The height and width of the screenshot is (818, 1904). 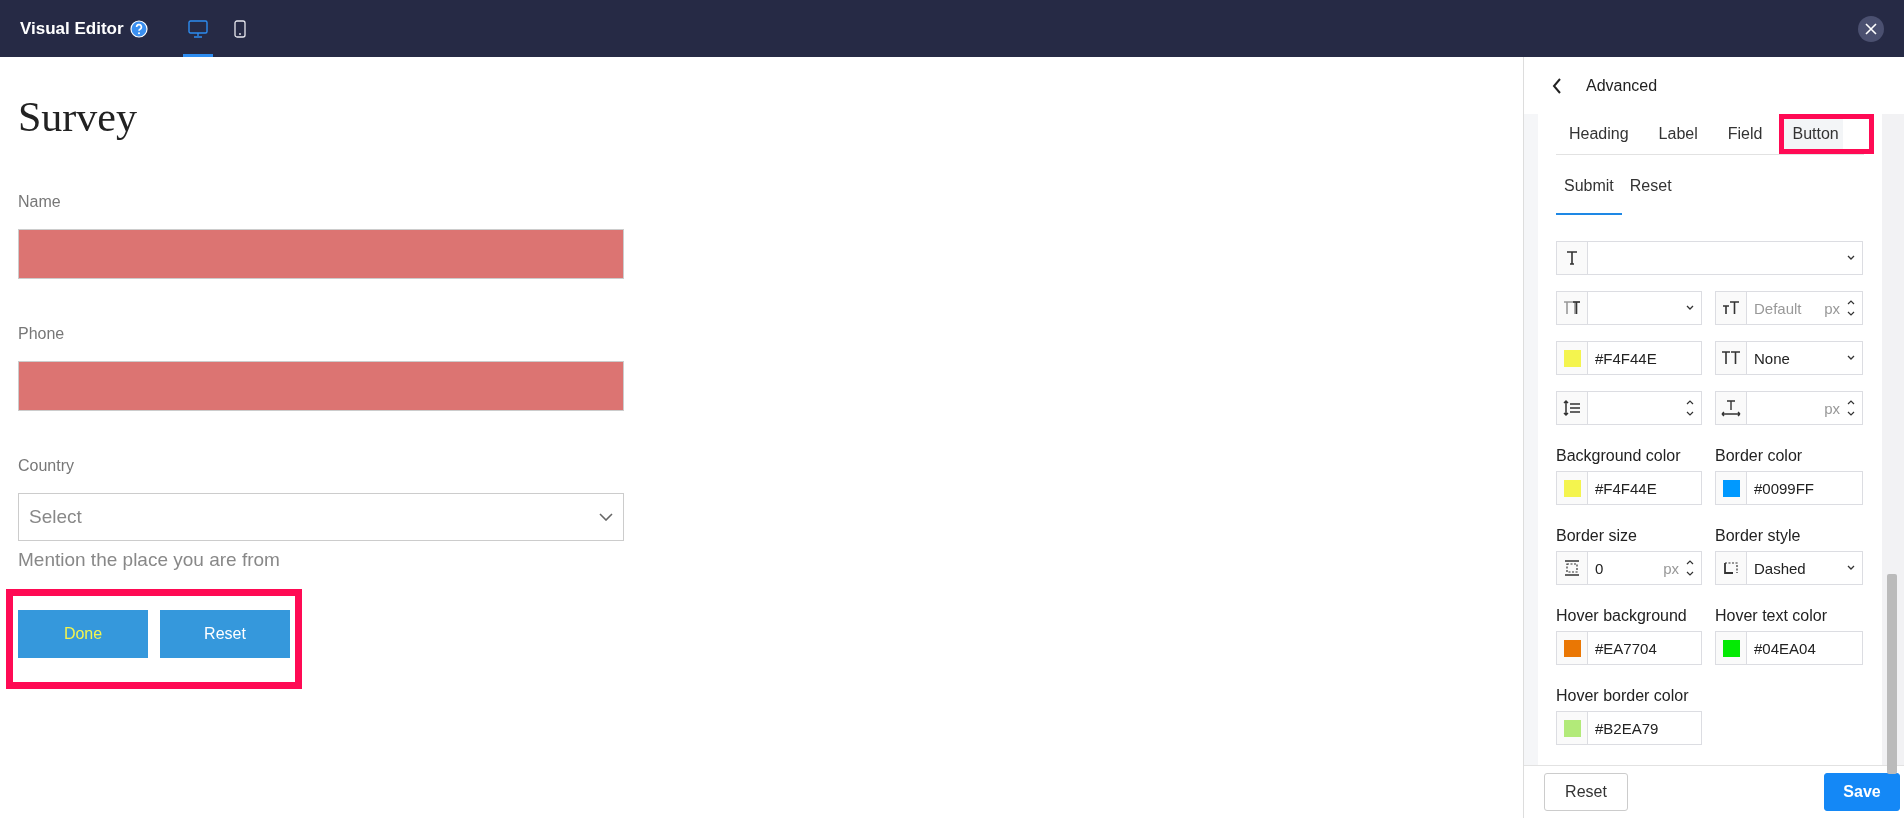 I want to click on close-button, so click(x=1871, y=28).